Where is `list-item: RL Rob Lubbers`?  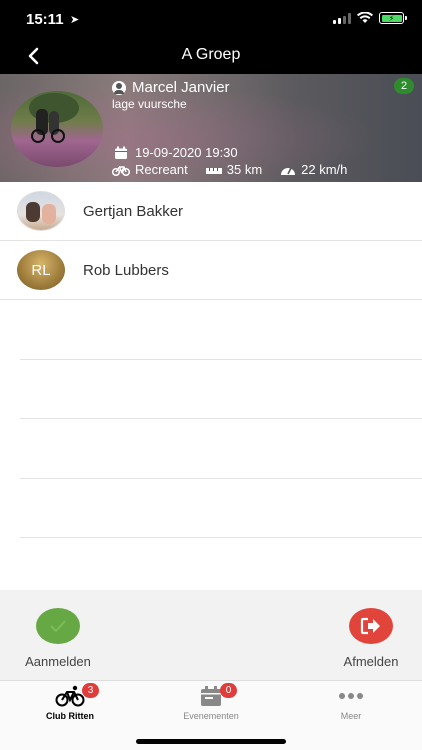
list-item: RL Rob Lubbers is located at coordinates (211, 270).